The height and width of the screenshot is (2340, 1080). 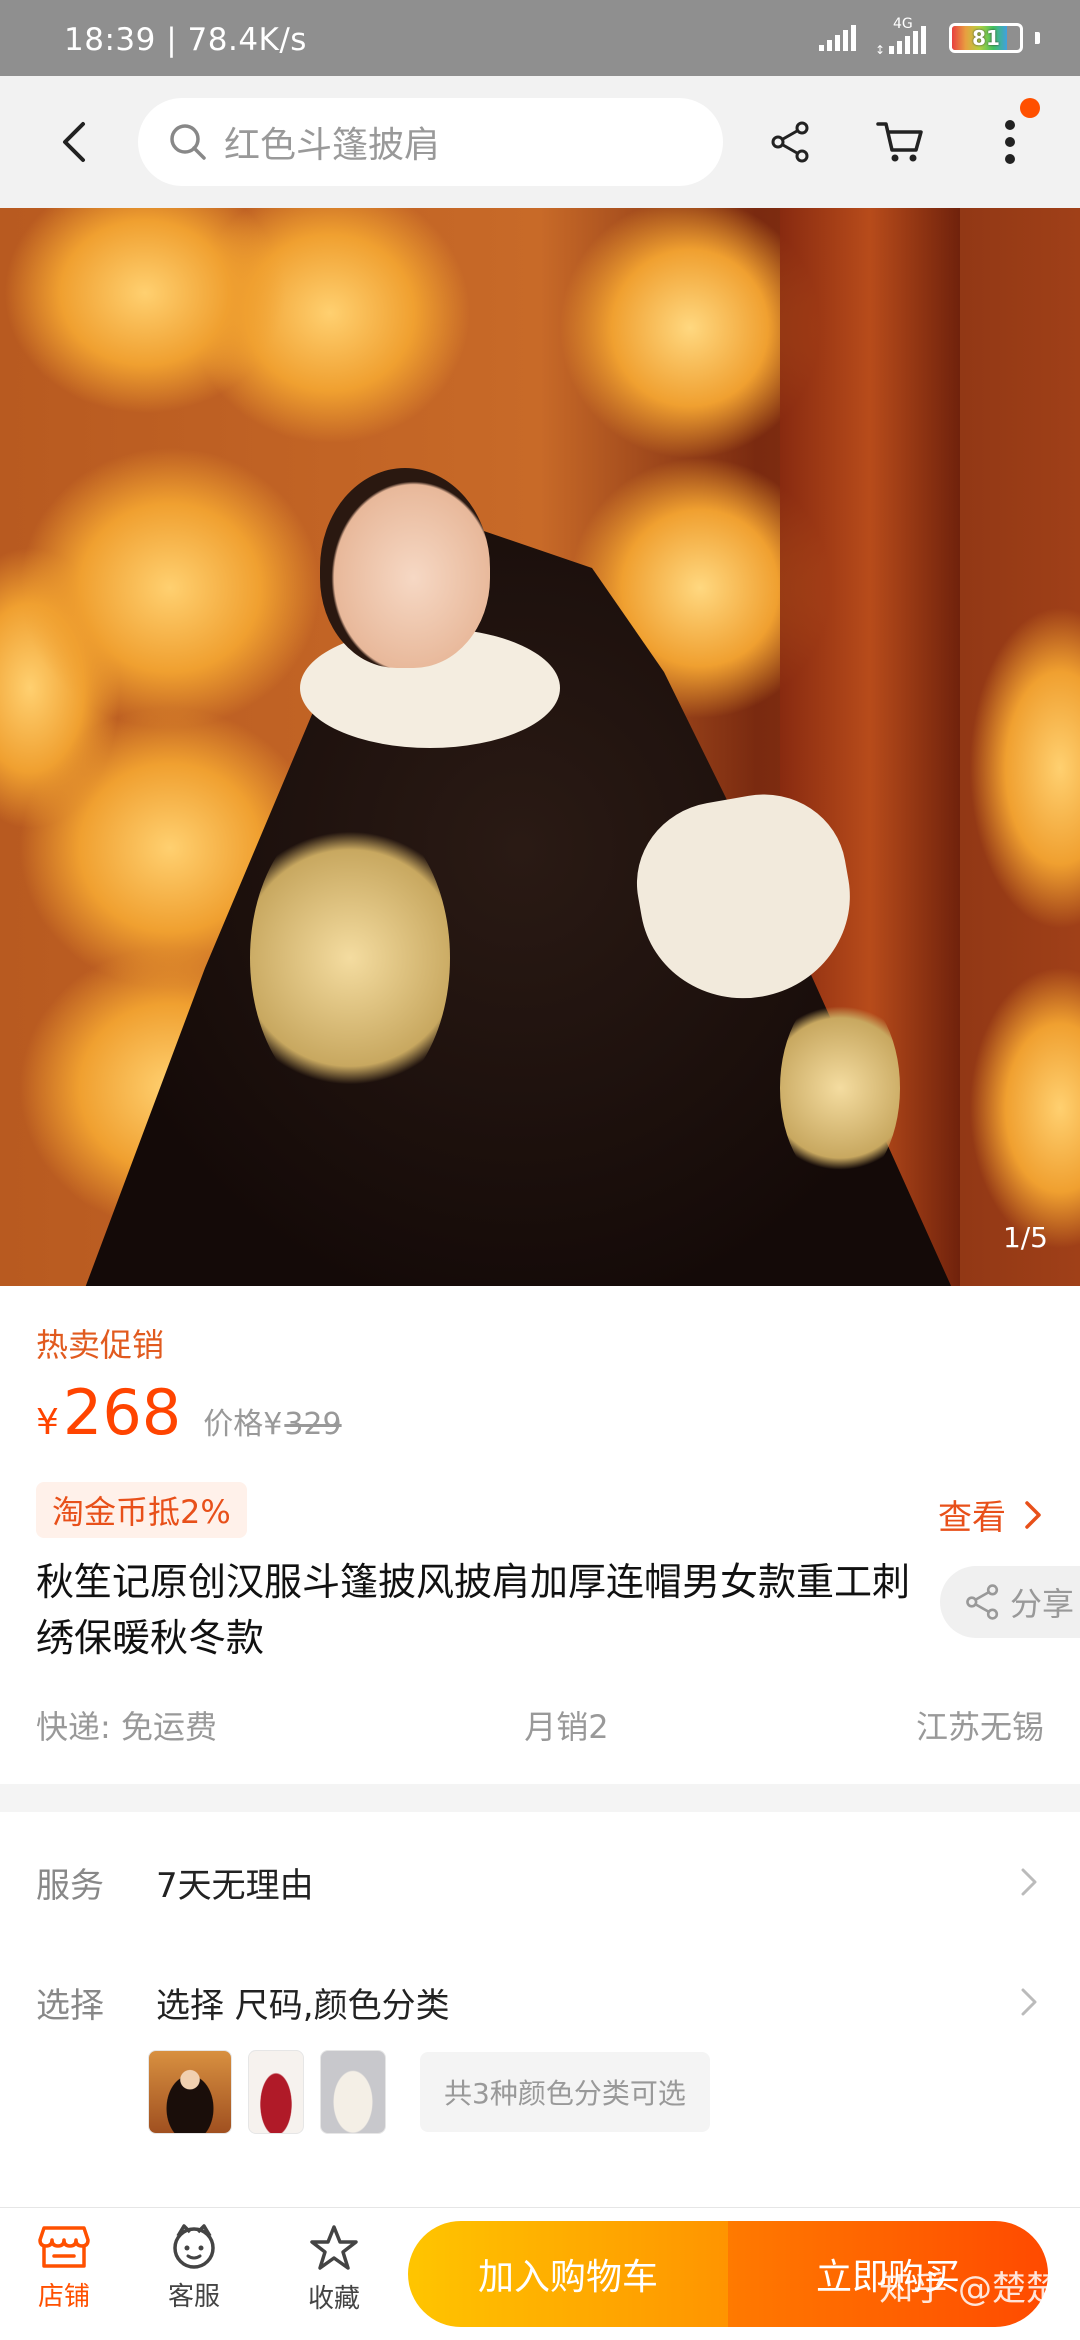 What do you see at coordinates (194, 2246) in the screenshot?
I see `support-icon` at bounding box center [194, 2246].